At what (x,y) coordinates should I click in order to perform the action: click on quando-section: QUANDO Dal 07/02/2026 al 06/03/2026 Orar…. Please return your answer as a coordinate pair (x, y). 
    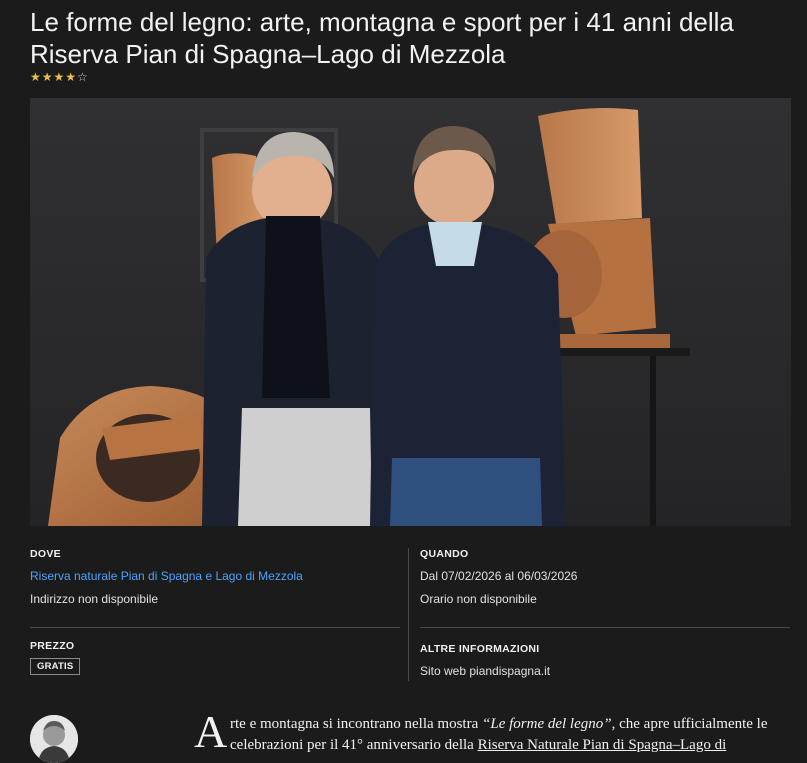
    Looking at the image, I should click on (498, 577).